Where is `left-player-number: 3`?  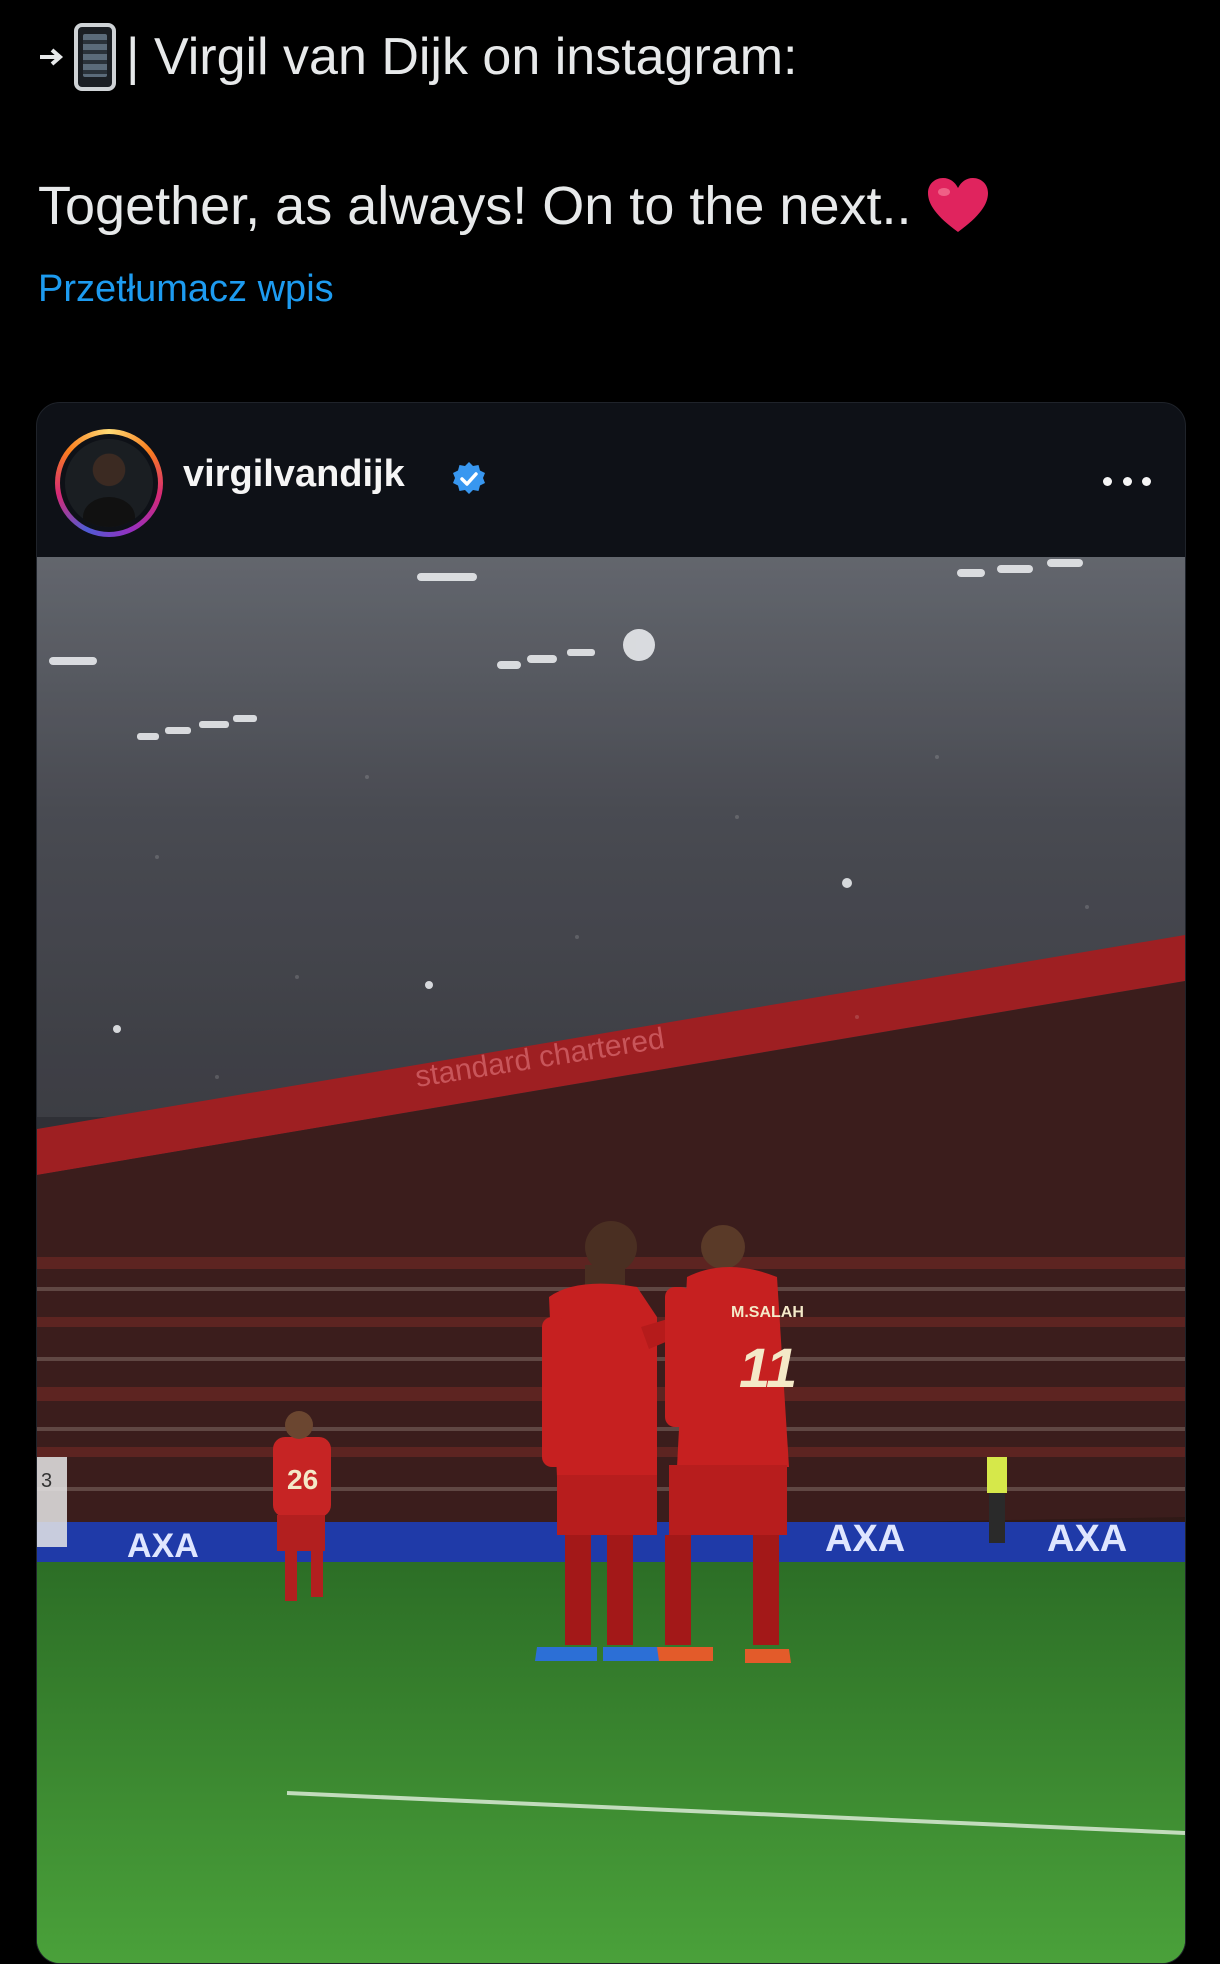
left-player-number: 3 is located at coordinates (46, 1481).